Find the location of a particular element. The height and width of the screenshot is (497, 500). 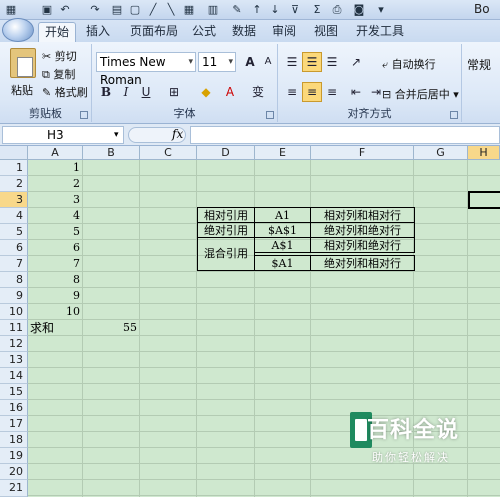

cell-d6-merged: 混合引用 is located at coordinates (226, 254).